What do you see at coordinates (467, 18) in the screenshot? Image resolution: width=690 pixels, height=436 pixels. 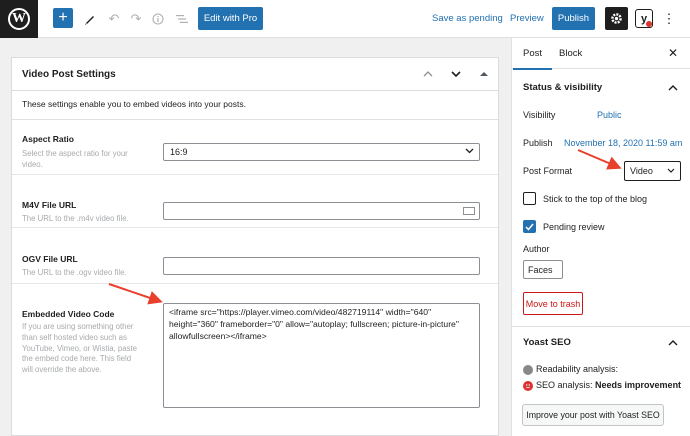 I see `save-as-pending-button: Save as pending` at bounding box center [467, 18].